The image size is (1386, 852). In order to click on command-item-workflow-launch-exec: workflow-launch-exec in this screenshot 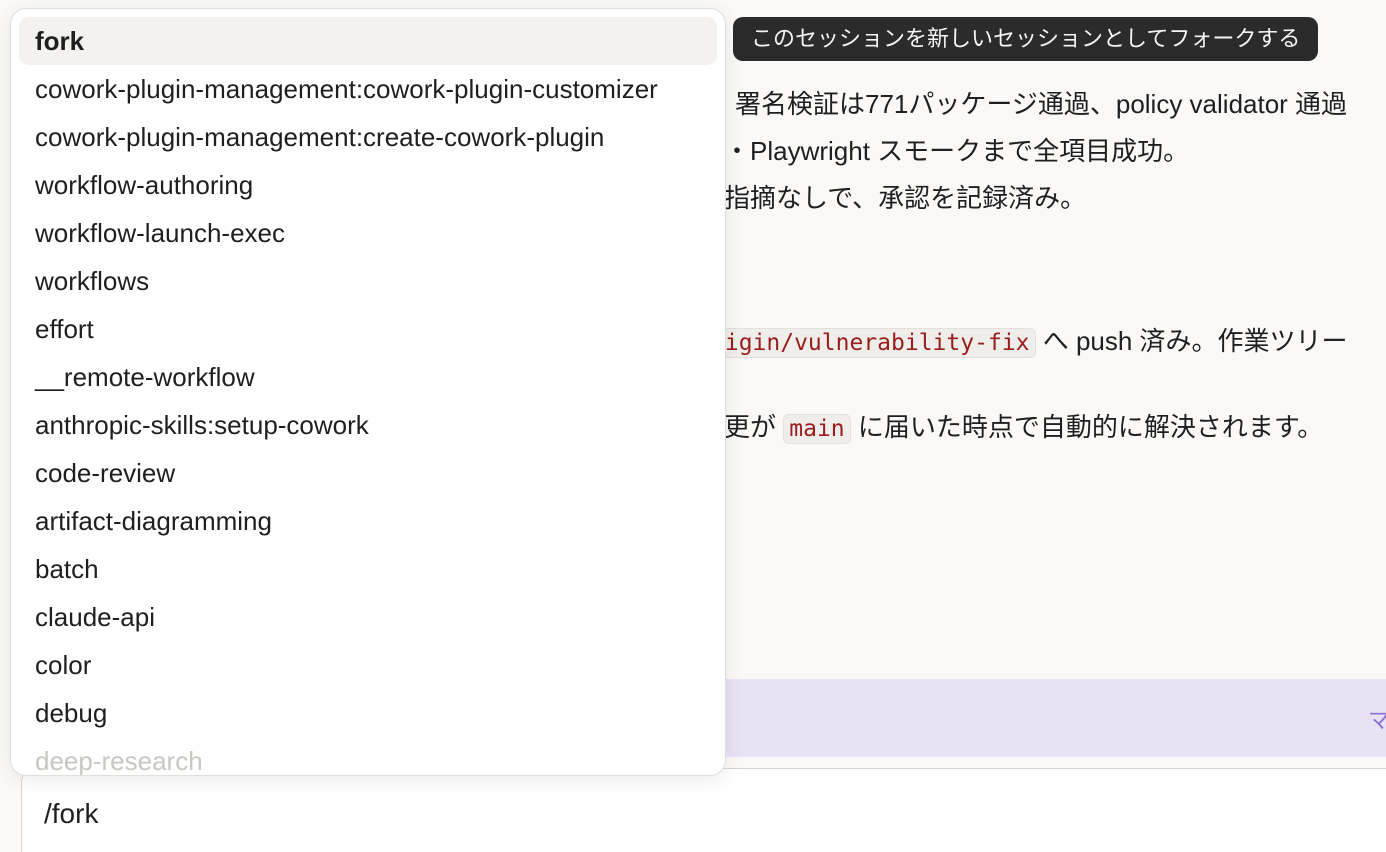, I will do `click(368, 233)`.